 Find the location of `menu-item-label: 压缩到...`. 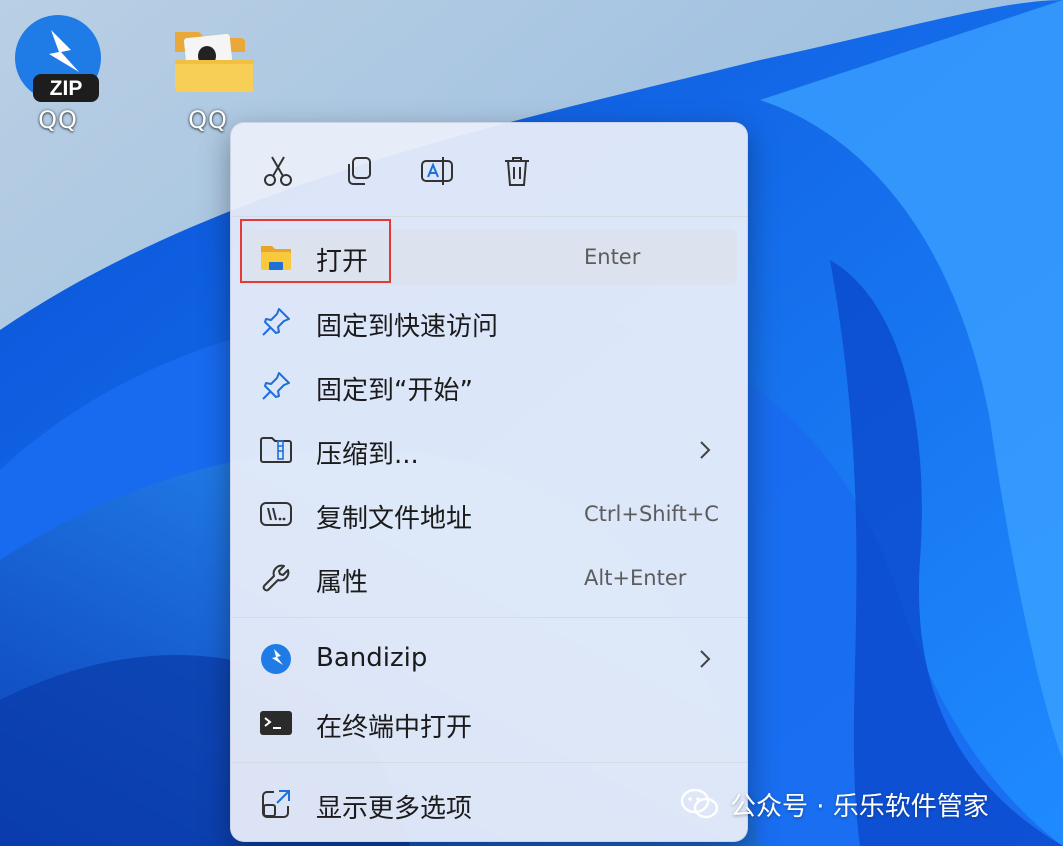

menu-item-label: 压缩到... is located at coordinates (367, 455).